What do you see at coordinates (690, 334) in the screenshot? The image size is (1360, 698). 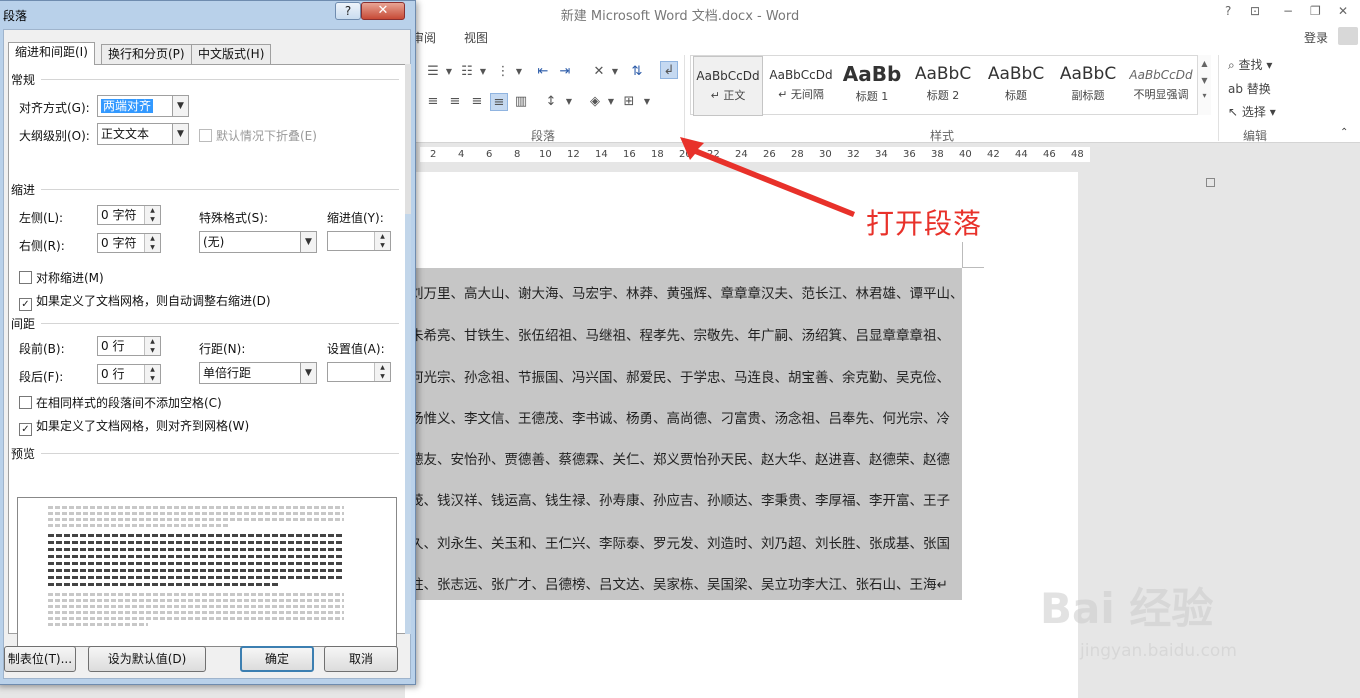 I see `doc-text-line: 朱希亮、甘铁生、张伍绍祖、马继祖、程孝先、宗敬先、年广嗣、汤绍箕、吕显章章章祖、` at bounding box center [690, 334].